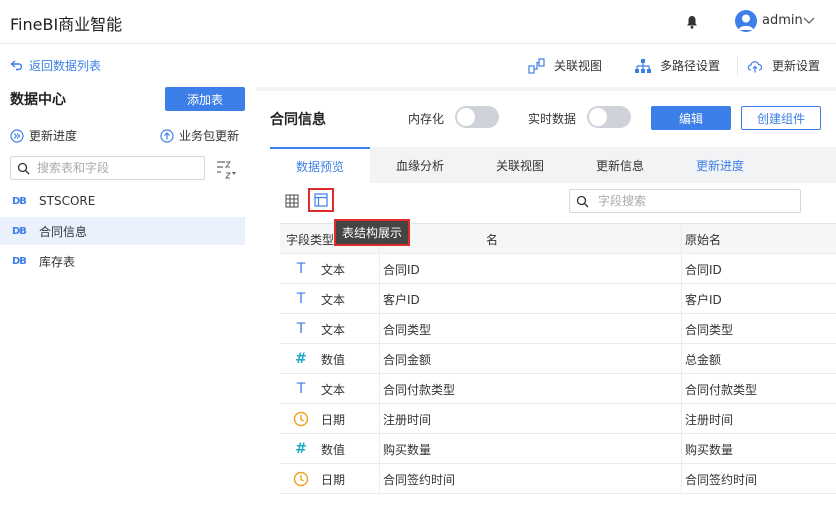 The image size is (836, 511). I want to click on table-row: T 文本 合同ID 合同ID, so click(558, 269).